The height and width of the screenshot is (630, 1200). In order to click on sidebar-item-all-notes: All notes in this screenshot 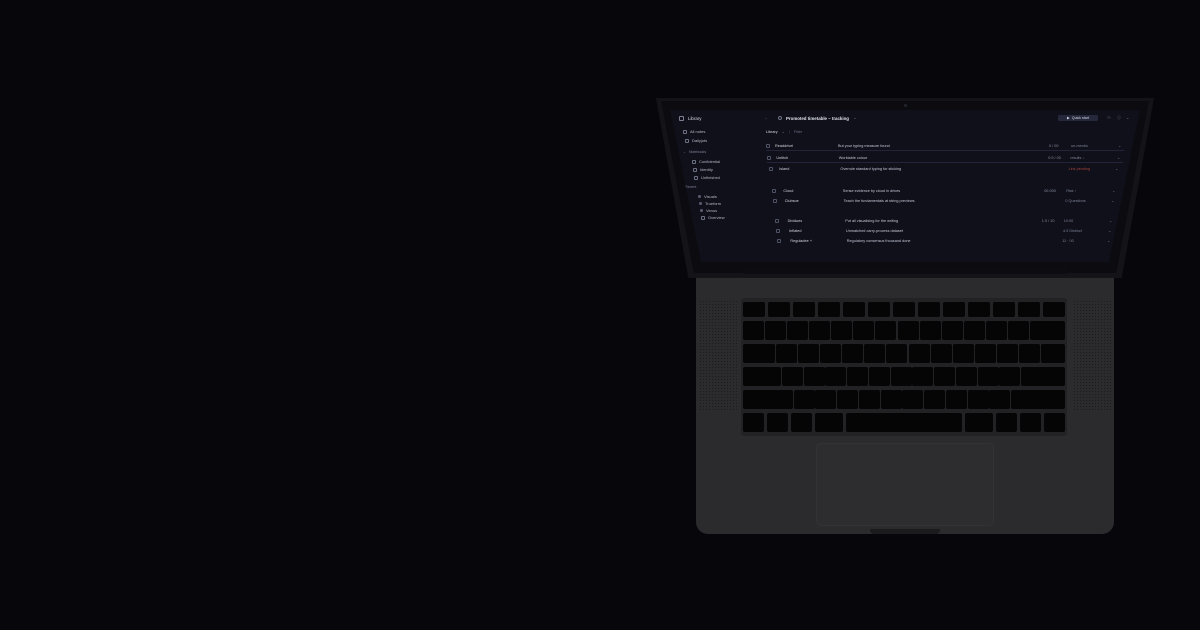, I will do `click(694, 131)`.